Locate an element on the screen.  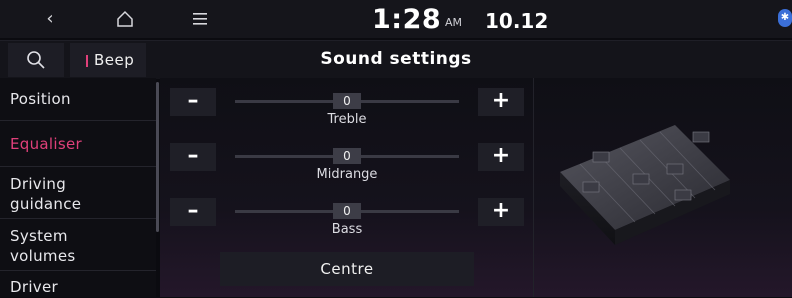
midrange-decrease-button: – is located at coordinates (193, 157).